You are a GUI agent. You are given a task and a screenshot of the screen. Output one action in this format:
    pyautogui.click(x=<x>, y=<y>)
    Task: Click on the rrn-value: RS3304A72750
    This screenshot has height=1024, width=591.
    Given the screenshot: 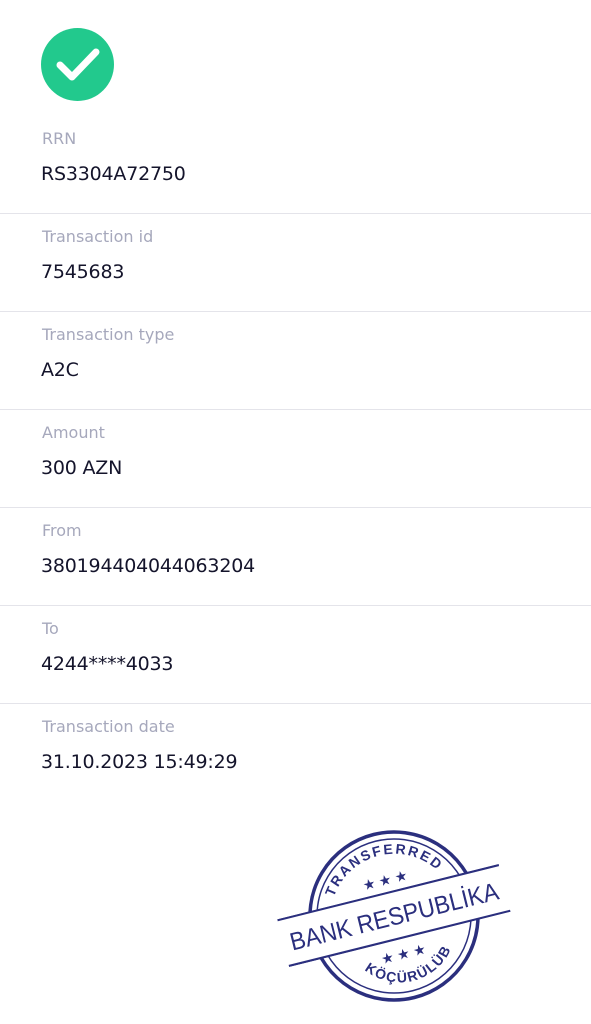 What is the action you would take?
    pyautogui.click(x=113, y=174)
    